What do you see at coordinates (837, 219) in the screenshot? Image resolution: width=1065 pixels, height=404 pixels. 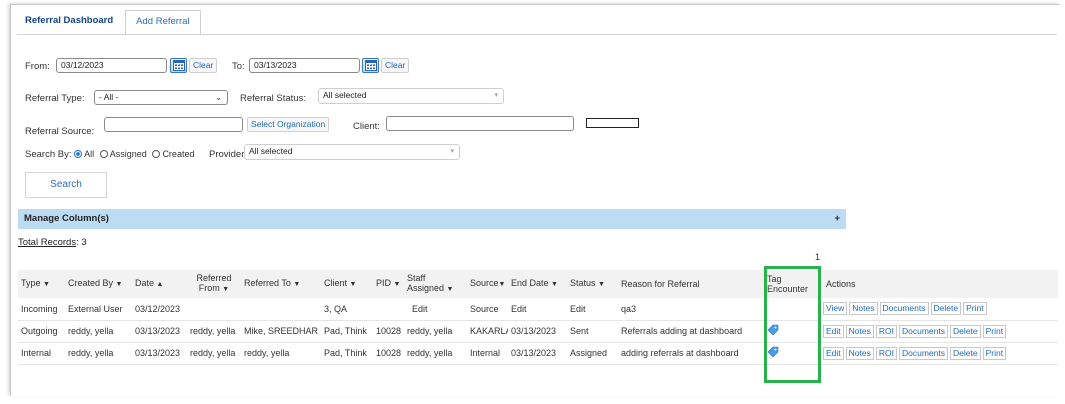 I see `expand-icon: +` at bounding box center [837, 219].